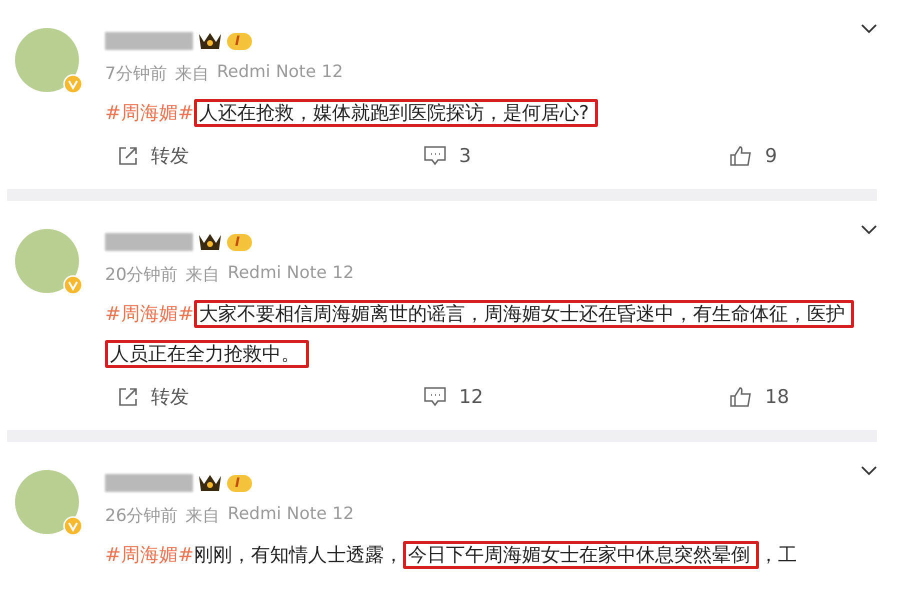 This screenshot has width=900, height=600. What do you see at coordinates (465, 156) in the screenshot?
I see `comment-count: 3` at bounding box center [465, 156].